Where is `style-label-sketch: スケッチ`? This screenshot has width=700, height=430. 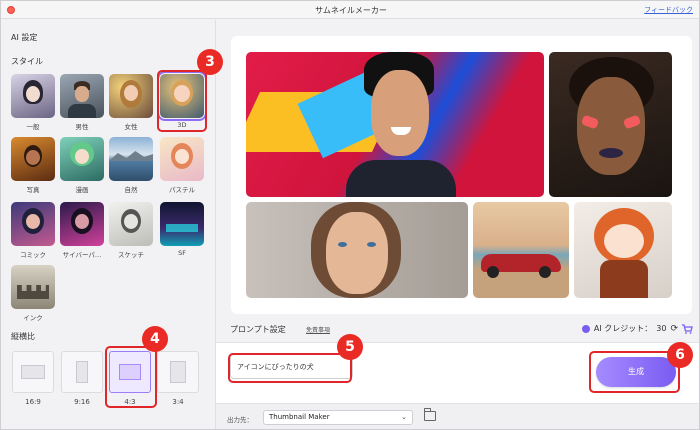
style-label-sketch: スケッチ is located at coordinates (131, 255).